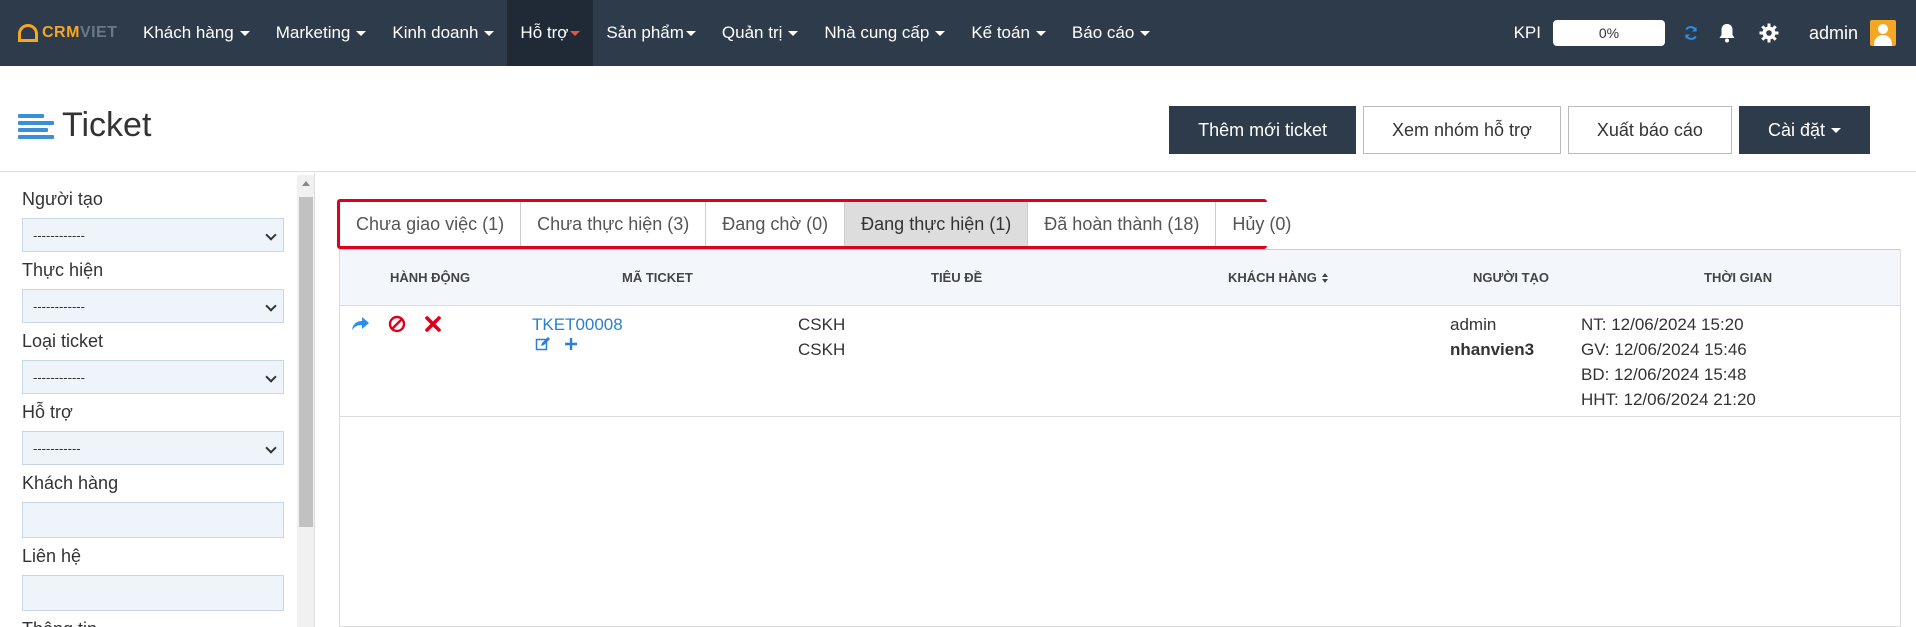 This screenshot has width=1916, height=627. What do you see at coordinates (614, 224) in the screenshot?
I see `tab-not-started: Chưa thực hiện (3)` at bounding box center [614, 224].